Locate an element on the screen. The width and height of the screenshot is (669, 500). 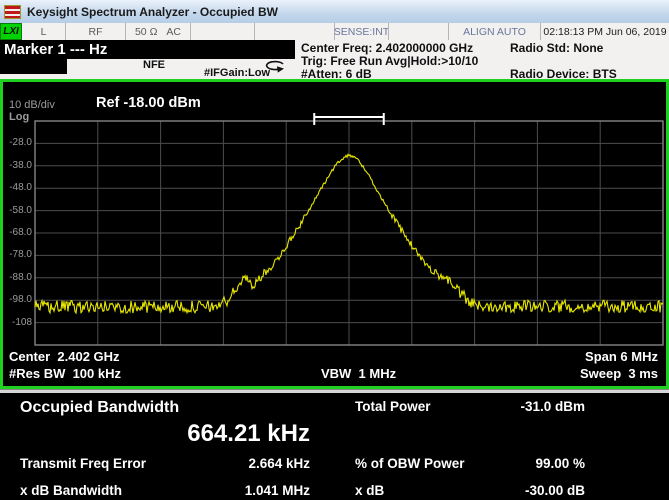
radio-std-setting: Radio Std: None is located at coordinates (556, 48).